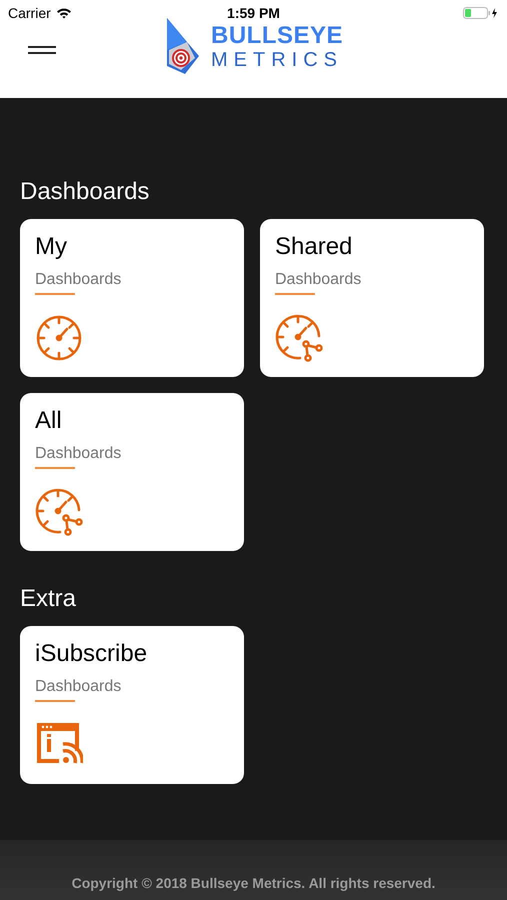  What do you see at coordinates (59, 338) in the screenshot?
I see `gauge-icon` at bounding box center [59, 338].